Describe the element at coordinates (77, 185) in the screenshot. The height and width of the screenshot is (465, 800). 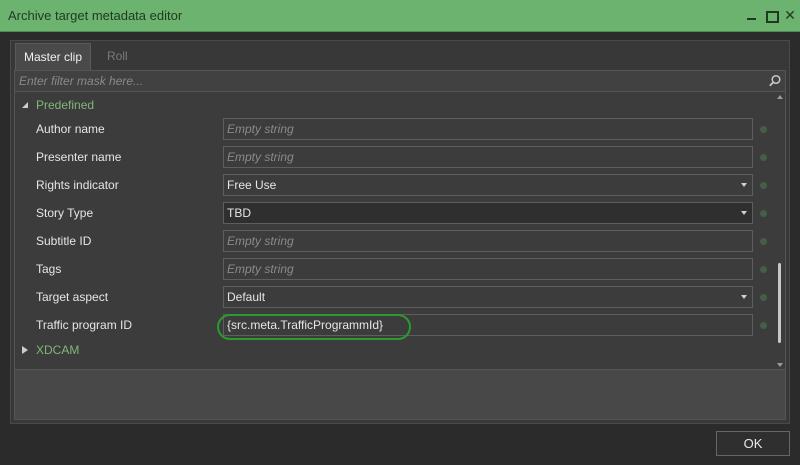
I see `property-label: Rights indicator` at that location.